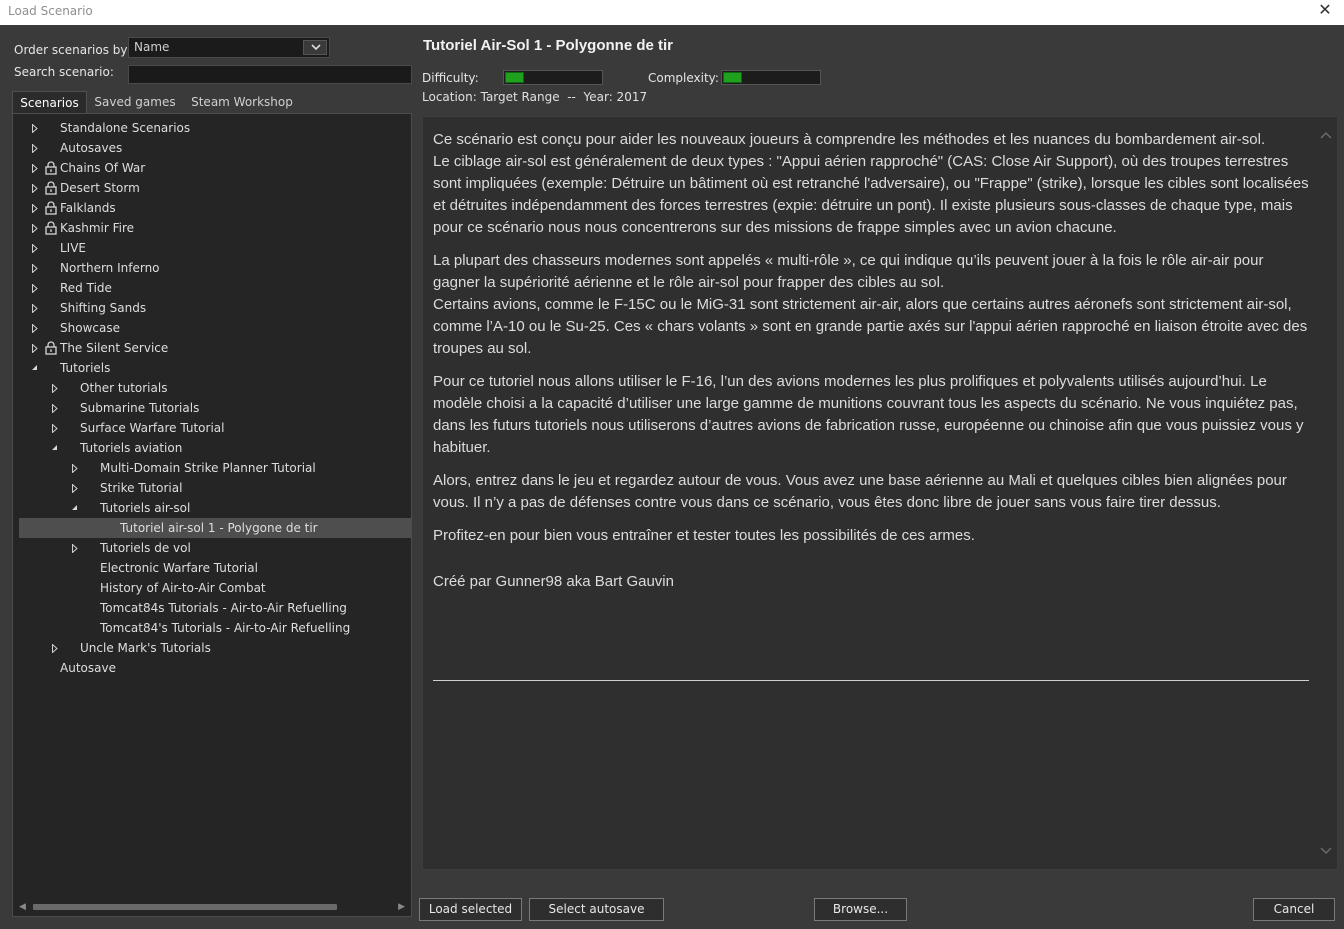  What do you see at coordinates (215, 508) in the screenshot?
I see `tree-item: Tutoriels air-sol` at bounding box center [215, 508].